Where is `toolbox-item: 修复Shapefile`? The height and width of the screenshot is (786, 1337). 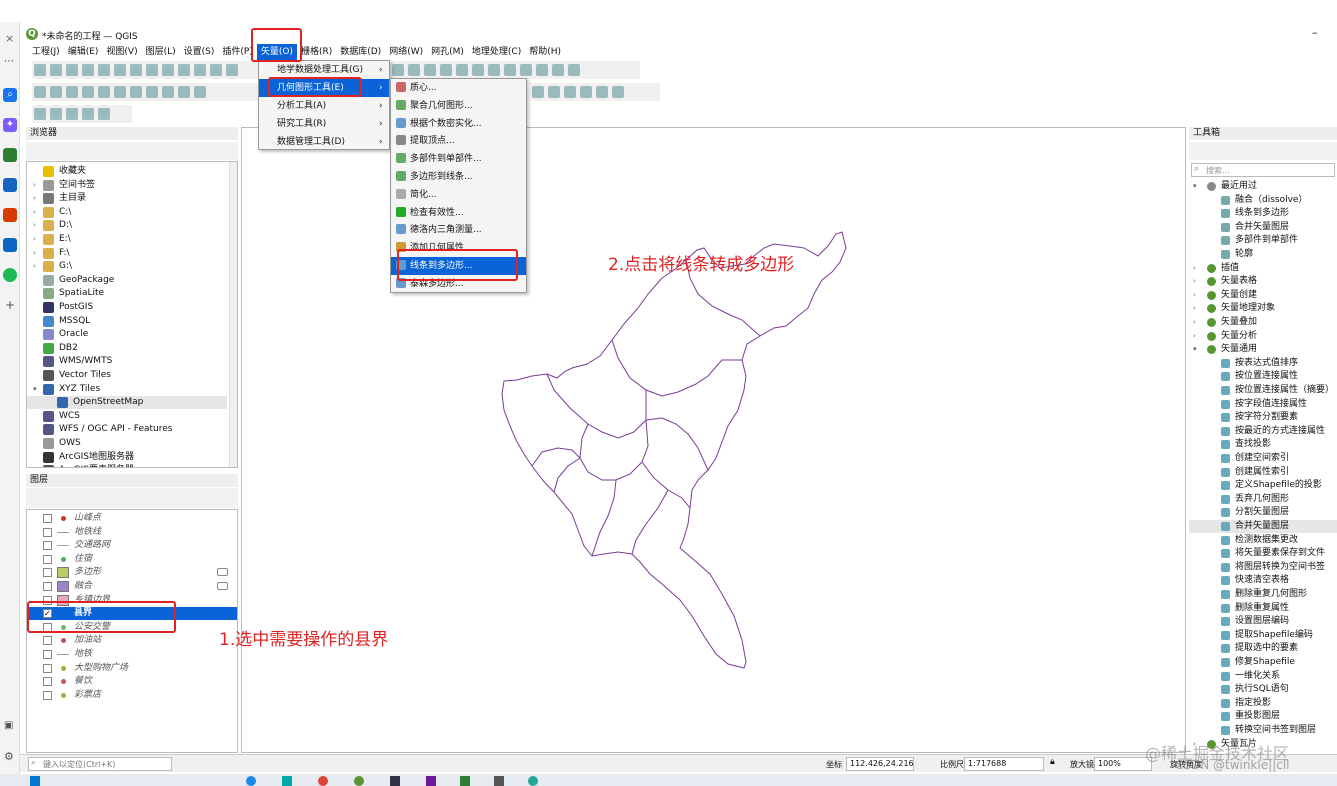 toolbox-item: 修复Shapefile is located at coordinates (1263, 662).